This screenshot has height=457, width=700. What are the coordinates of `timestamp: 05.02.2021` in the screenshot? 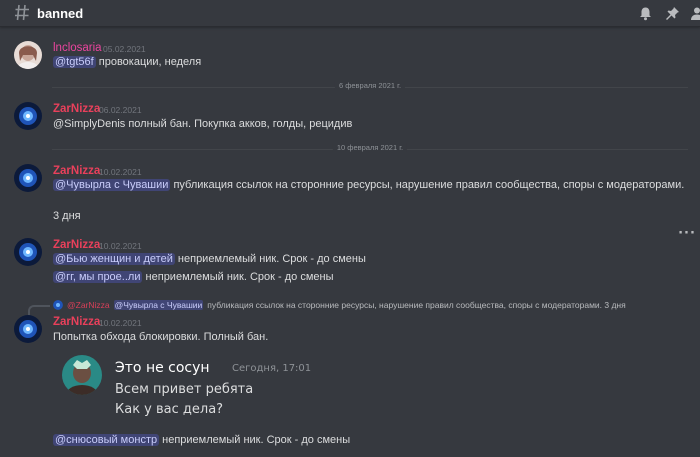 It's located at (124, 49).